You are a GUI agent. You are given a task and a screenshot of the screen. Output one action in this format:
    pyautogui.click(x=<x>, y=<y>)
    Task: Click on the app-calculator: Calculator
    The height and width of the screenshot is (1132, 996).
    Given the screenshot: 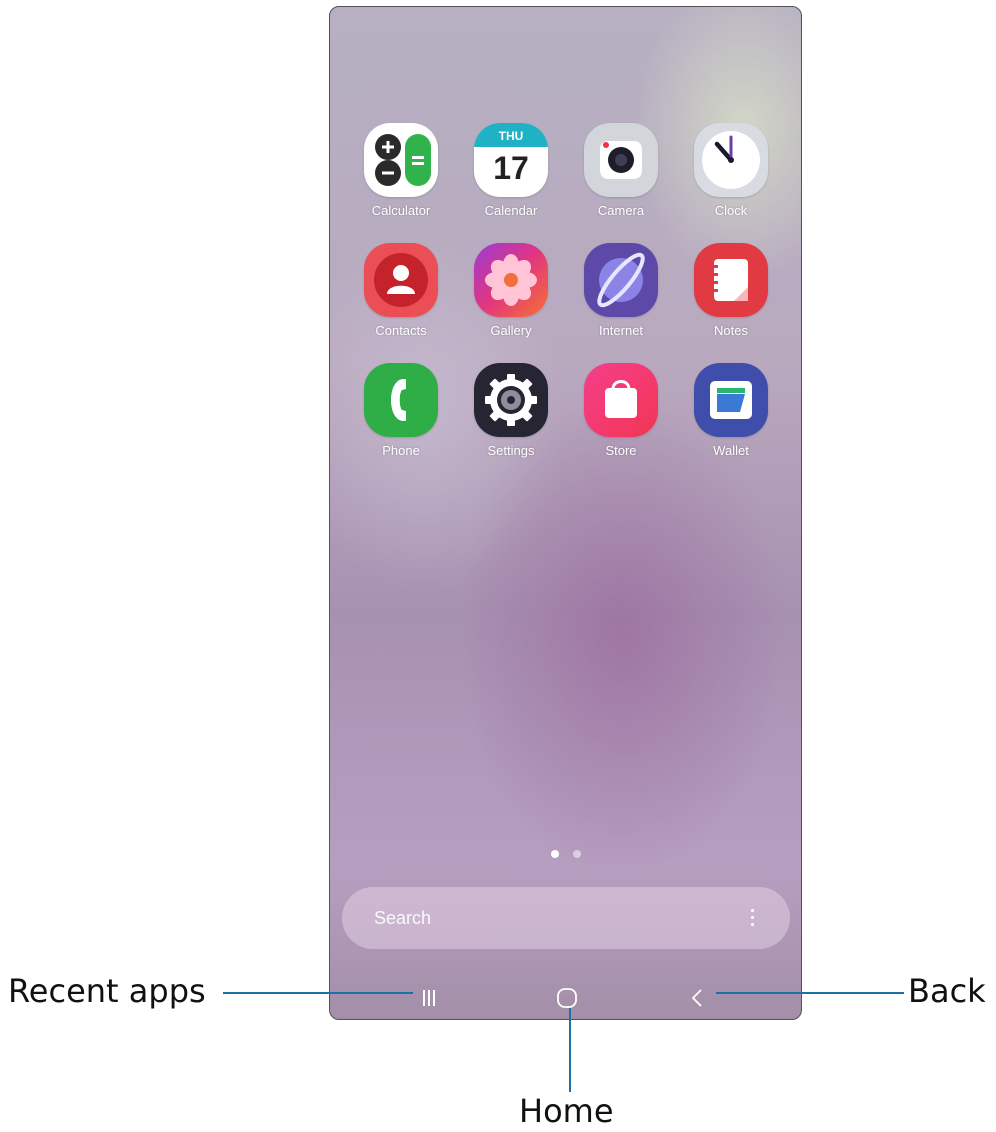 What is the action you would take?
    pyautogui.click(x=401, y=170)
    